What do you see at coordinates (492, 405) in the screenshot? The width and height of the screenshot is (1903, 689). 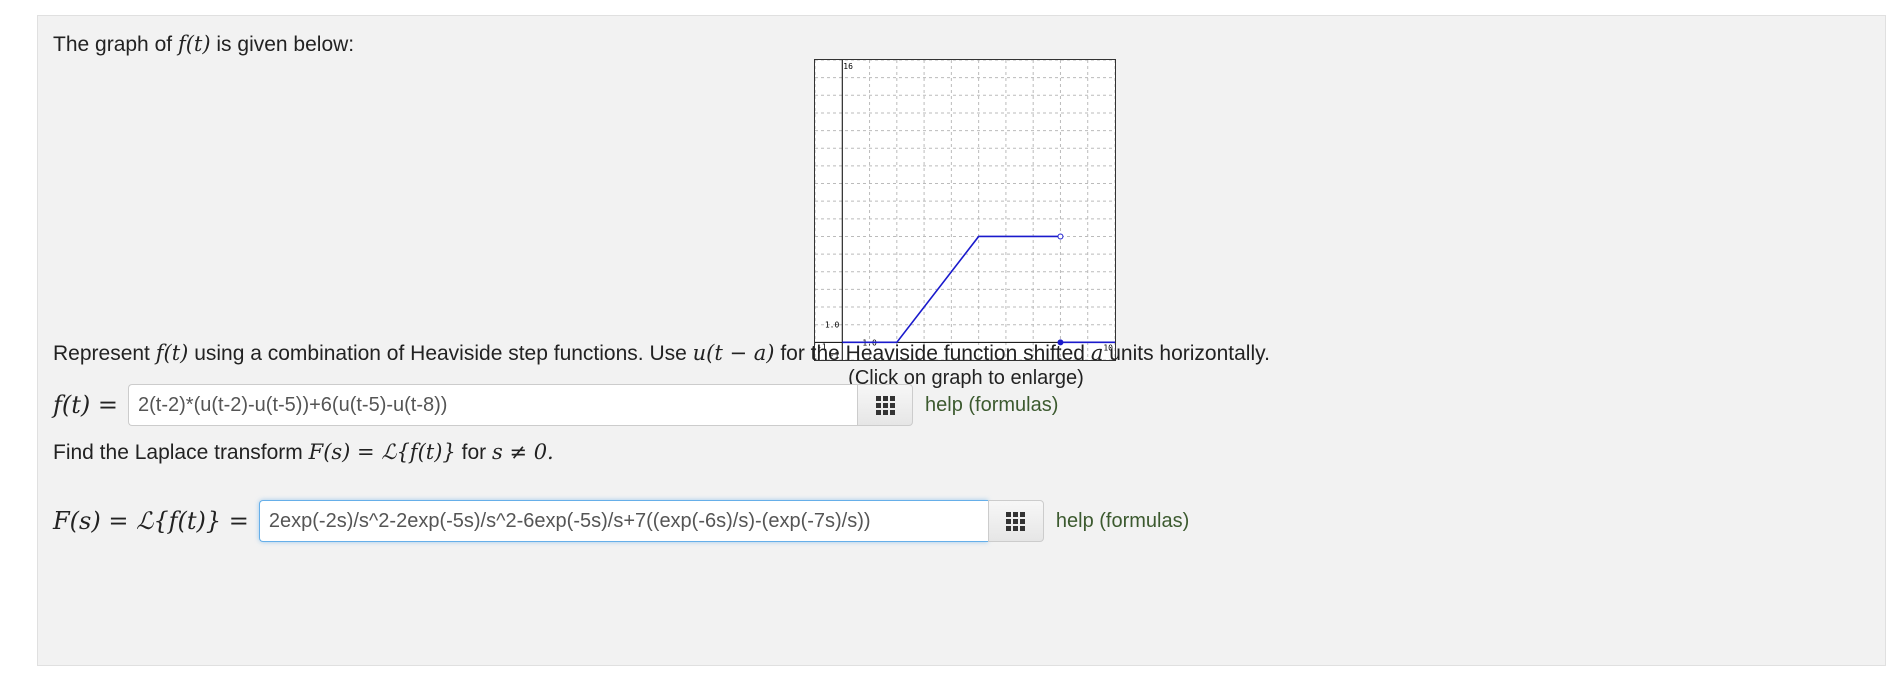 I see `answer1-input: 2(t-2)*(u(t-2)-u(t-5))+6(u(t-5)-u(t-8))` at bounding box center [492, 405].